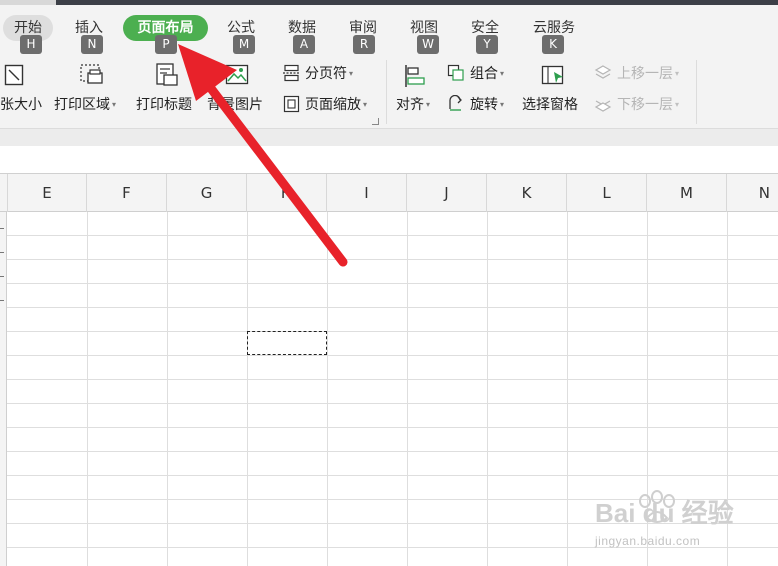 The image size is (778, 566). Describe the element at coordinates (14, 75) in the screenshot. I see `paper-size-icon` at that location.